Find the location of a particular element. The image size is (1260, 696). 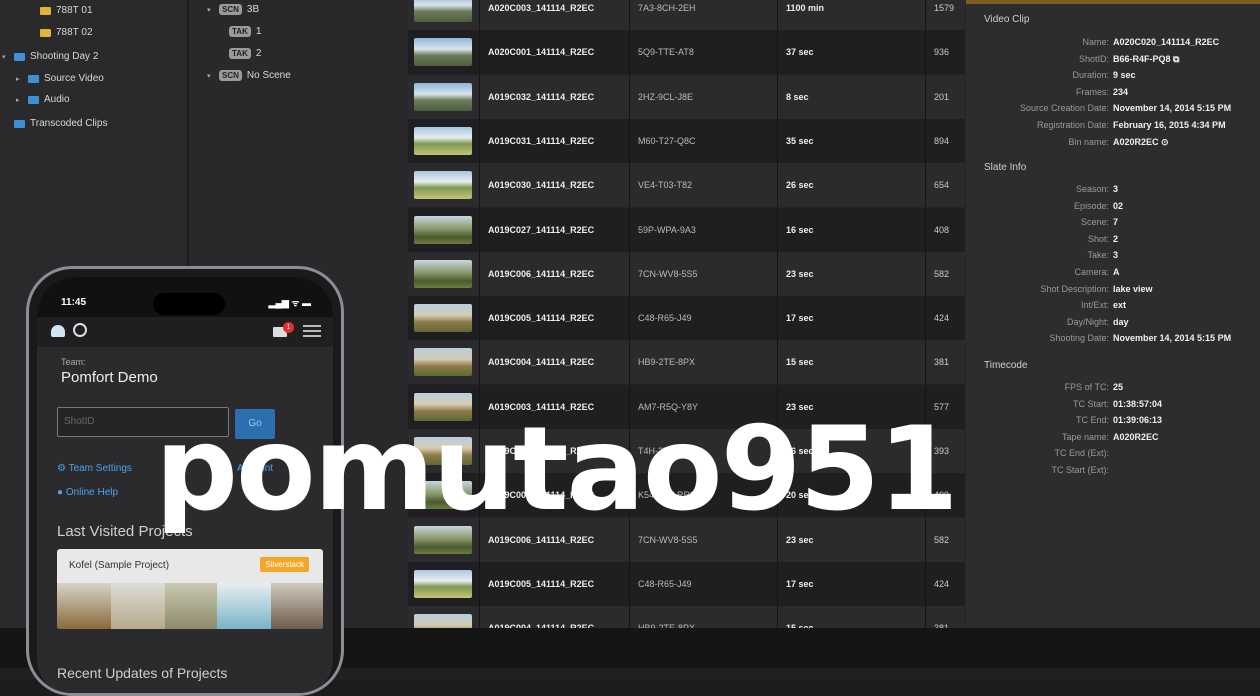

clip-shot-id: VE4-T03-T82 is located at coordinates (704, 185).